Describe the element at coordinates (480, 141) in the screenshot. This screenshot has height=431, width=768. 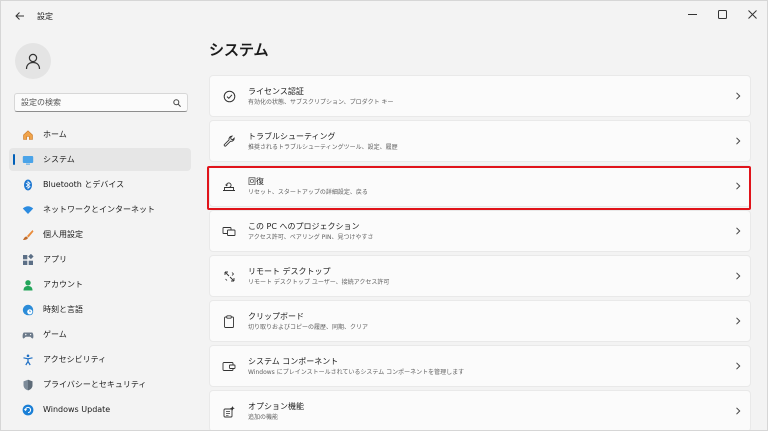
I see `settings-card-troubleshoot: トラブルシューティング 推奨されるトラブルシューティングツール、設定、履歴` at that location.